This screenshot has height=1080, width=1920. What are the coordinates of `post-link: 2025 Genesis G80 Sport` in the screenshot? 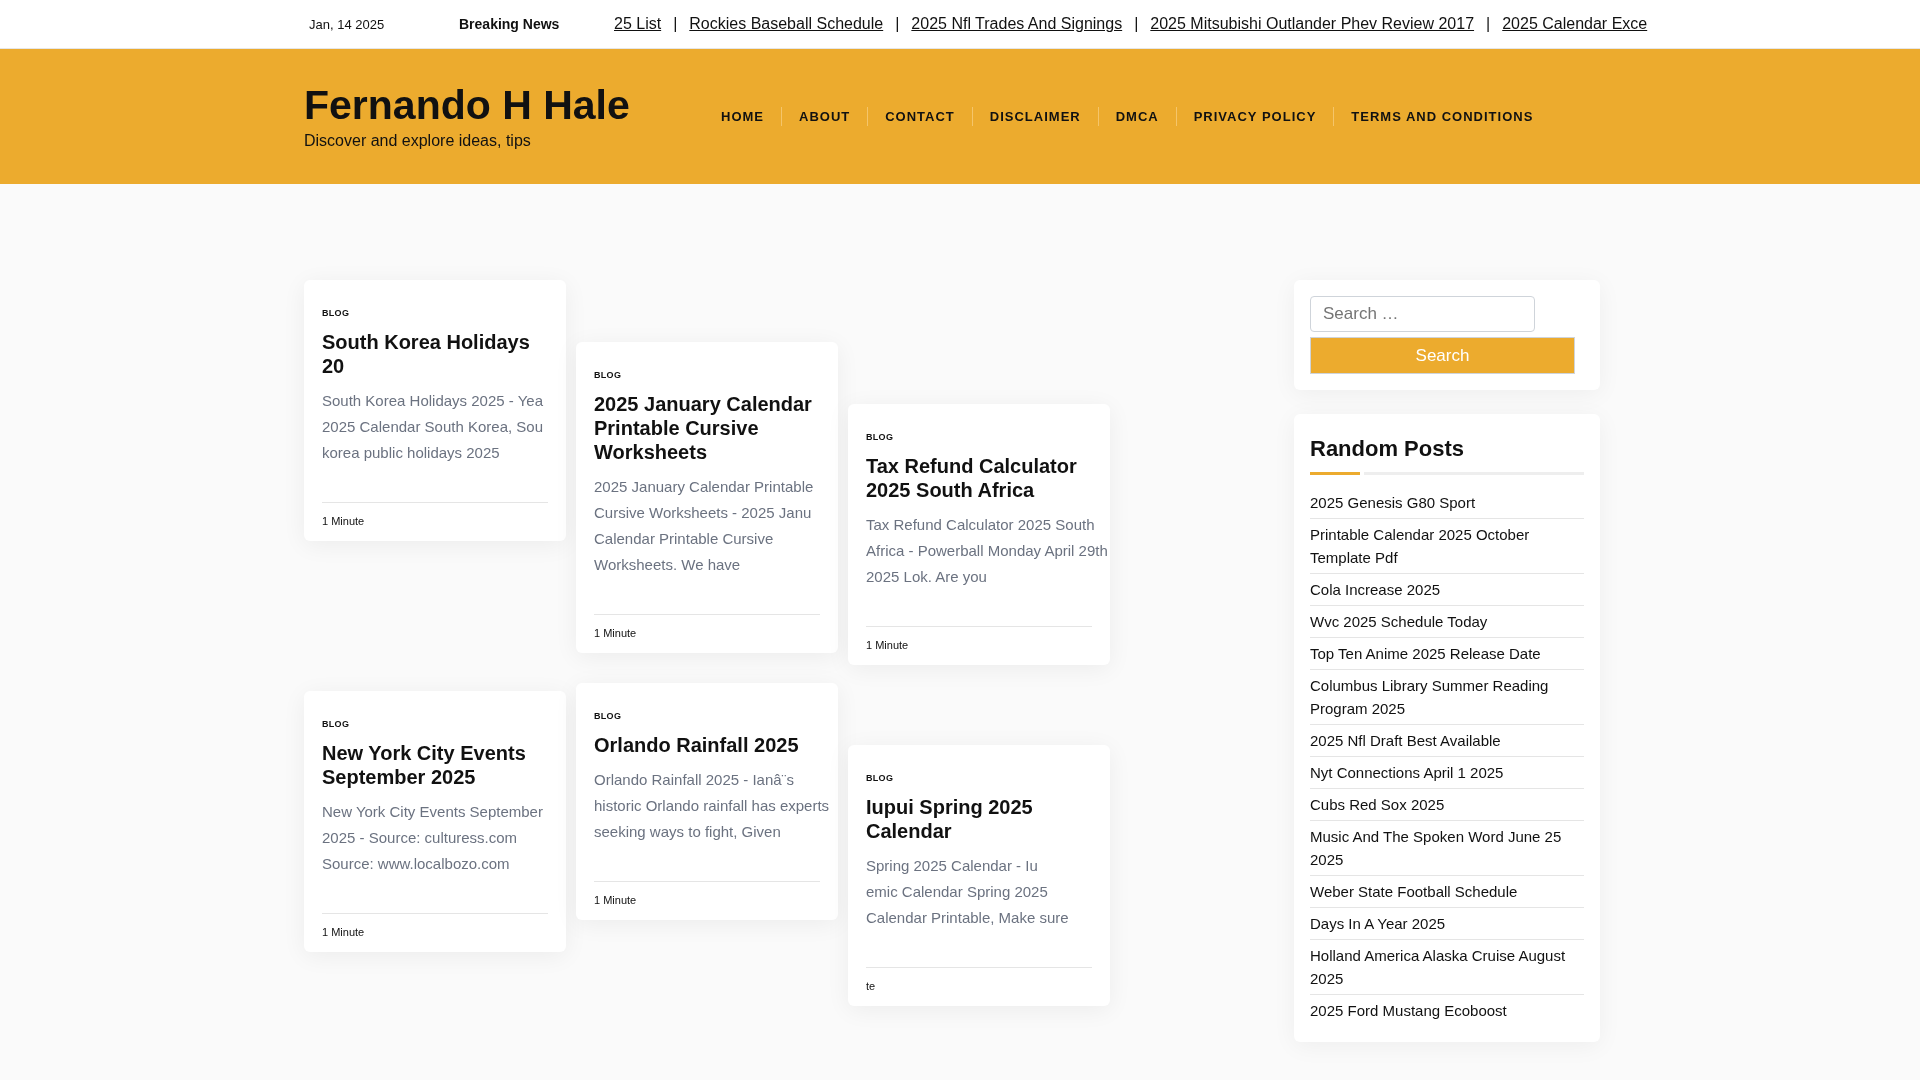 It's located at (1447, 502).